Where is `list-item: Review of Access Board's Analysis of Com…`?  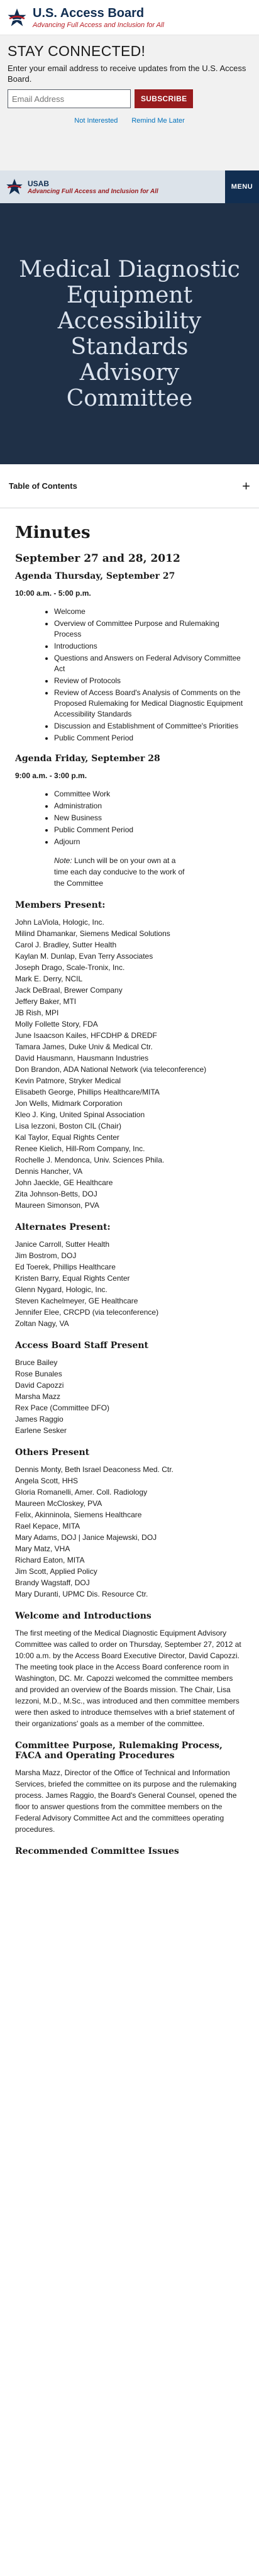
list-item: Review of Access Board's Analysis of Com… is located at coordinates (149, 704).